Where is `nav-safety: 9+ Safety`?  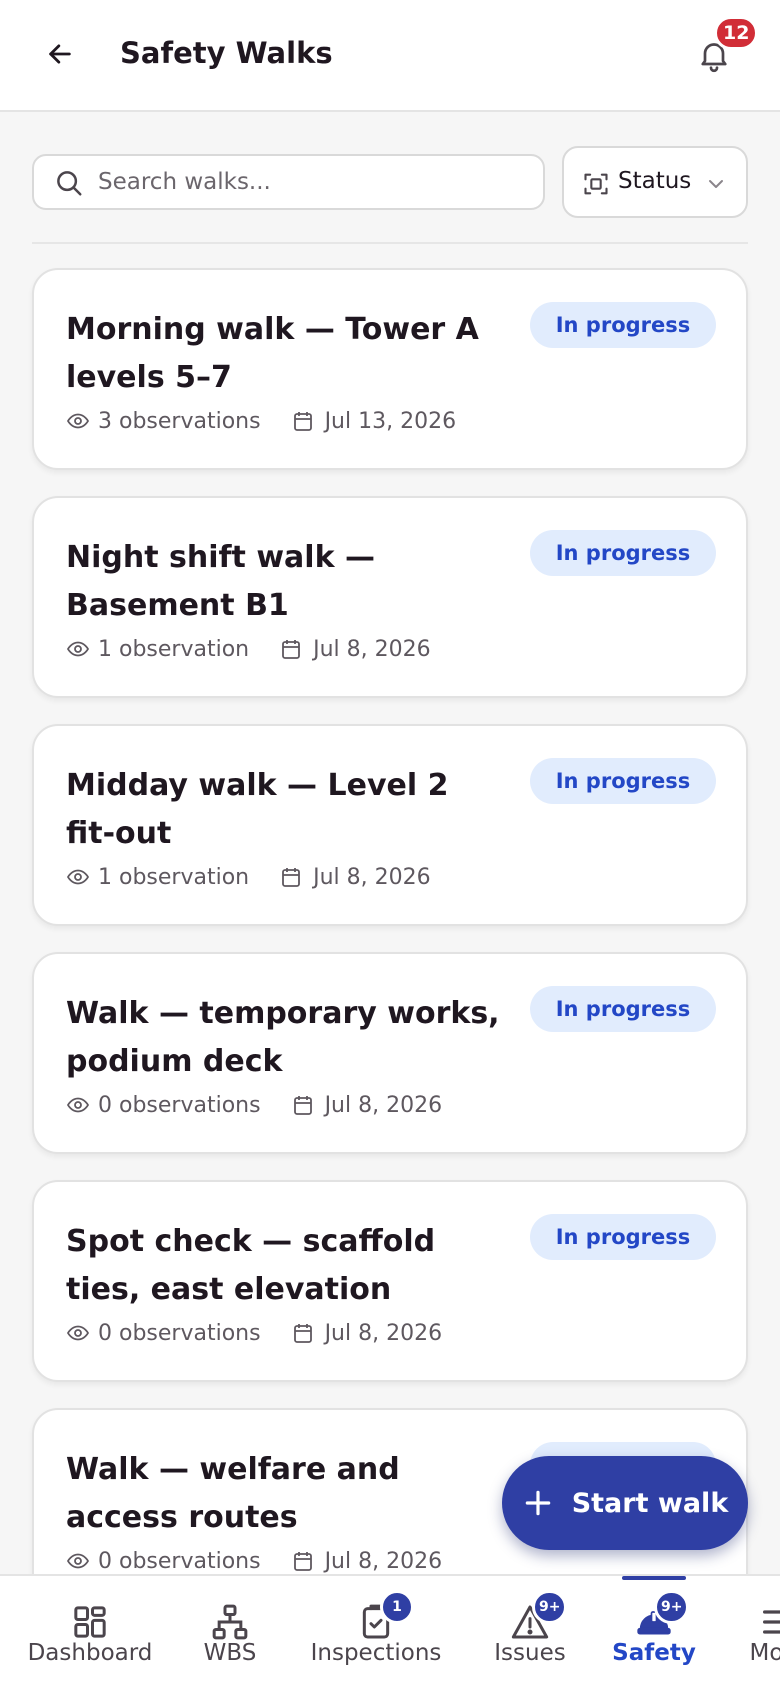 nav-safety: 9+ Safety is located at coordinates (654, 1632).